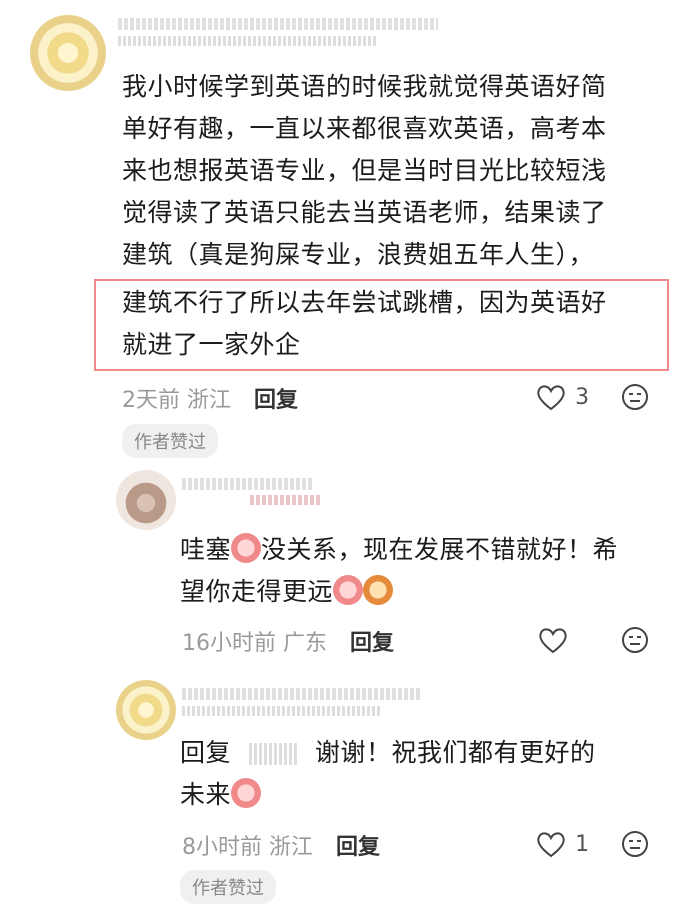 The width and height of the screenshot is (690, 920). I want to click on comment-line: 单好有趣，一直以来都很喜欢英语，高考本, so click(364, 128).